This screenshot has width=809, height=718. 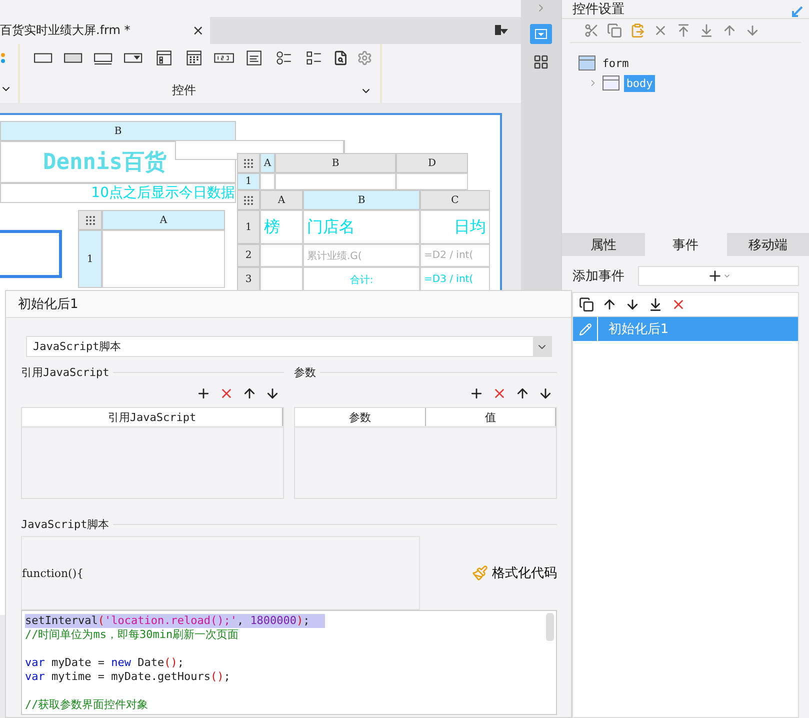 I want to click on group-label: 控件, so click(x=184, y=90).